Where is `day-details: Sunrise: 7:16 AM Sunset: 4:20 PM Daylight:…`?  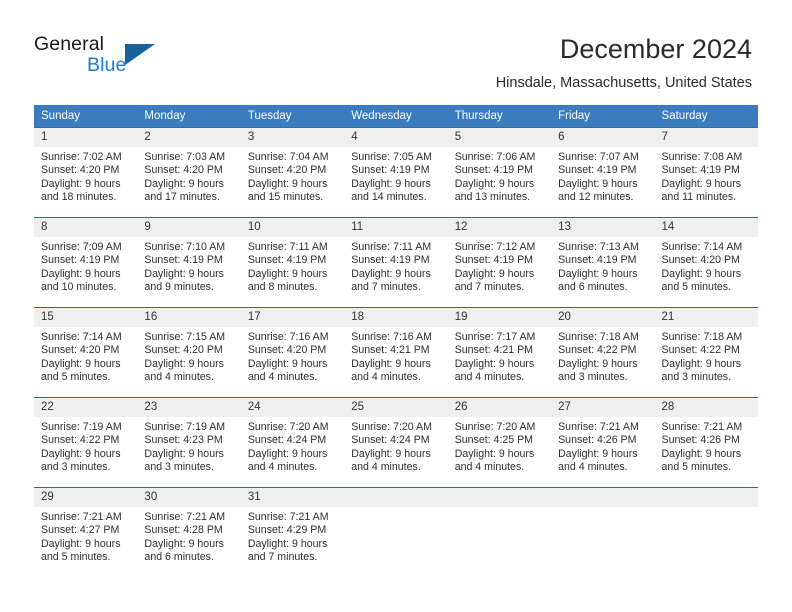 day-details: Sunrise: 7:16 AM Sunset: 4:20 PM Daylight:… is located at coordinates (292, 355).